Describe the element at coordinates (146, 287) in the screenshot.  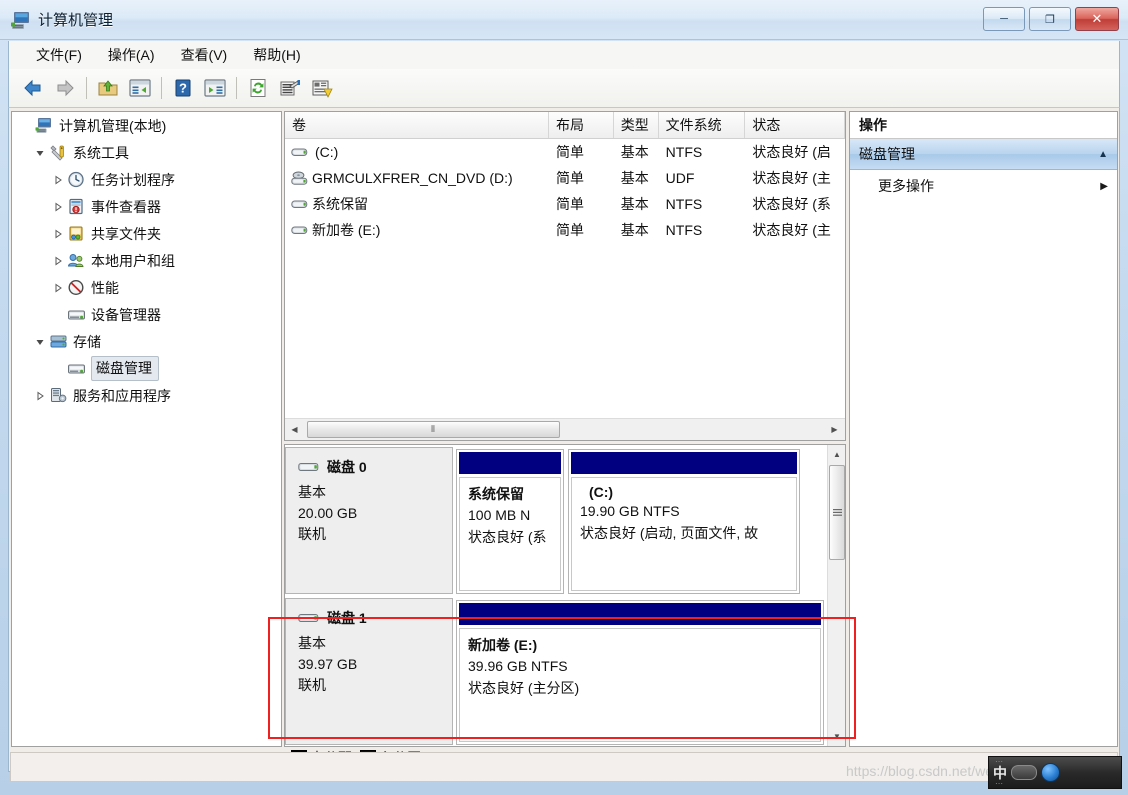
I see `tree-item-performance: 性能` at that location.